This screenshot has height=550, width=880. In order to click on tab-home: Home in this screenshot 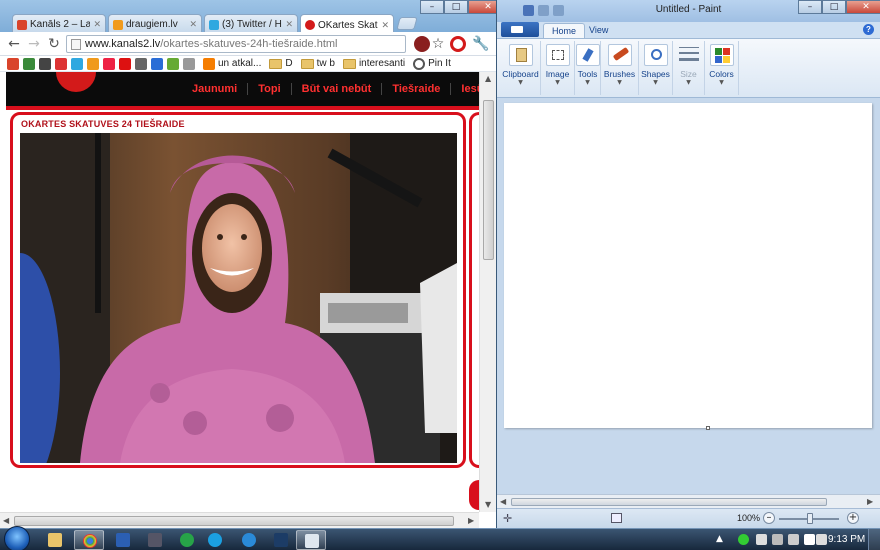, I will do `click(564, 30)`.